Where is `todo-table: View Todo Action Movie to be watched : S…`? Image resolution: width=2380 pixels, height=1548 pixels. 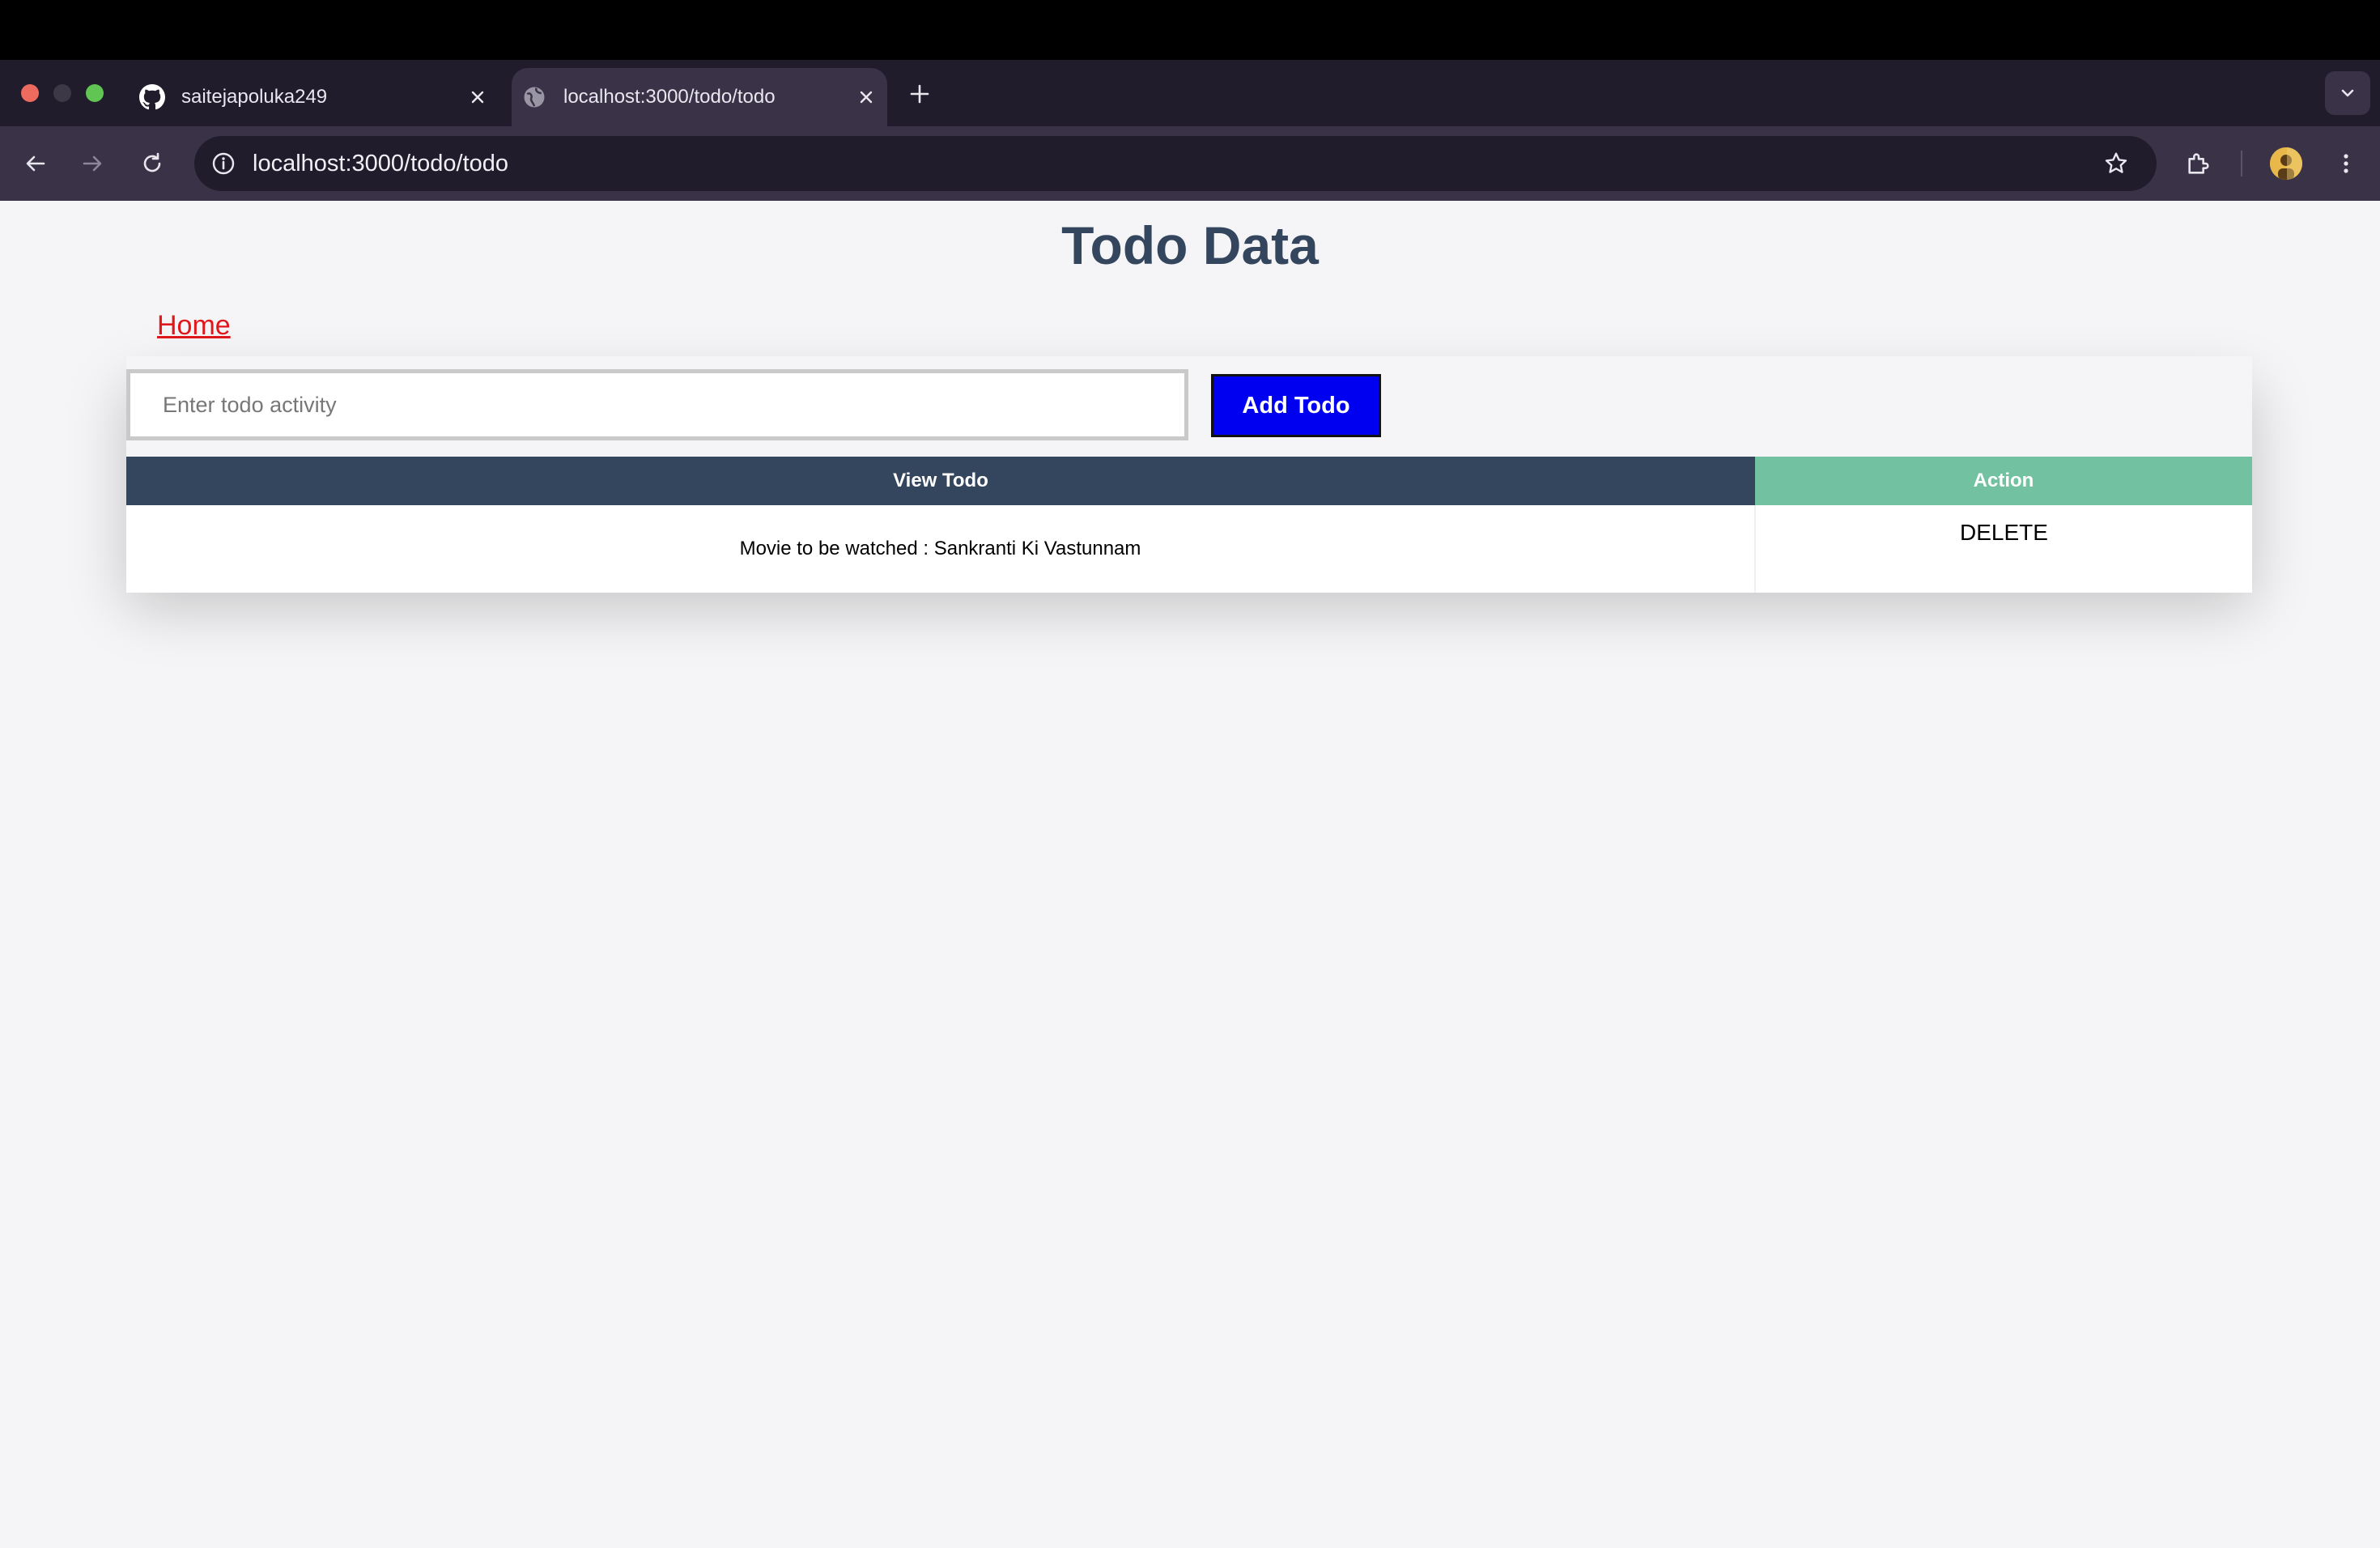
todo-table: View Todo Action Movie to be watched : S… is located at coordinates (1189, 525).